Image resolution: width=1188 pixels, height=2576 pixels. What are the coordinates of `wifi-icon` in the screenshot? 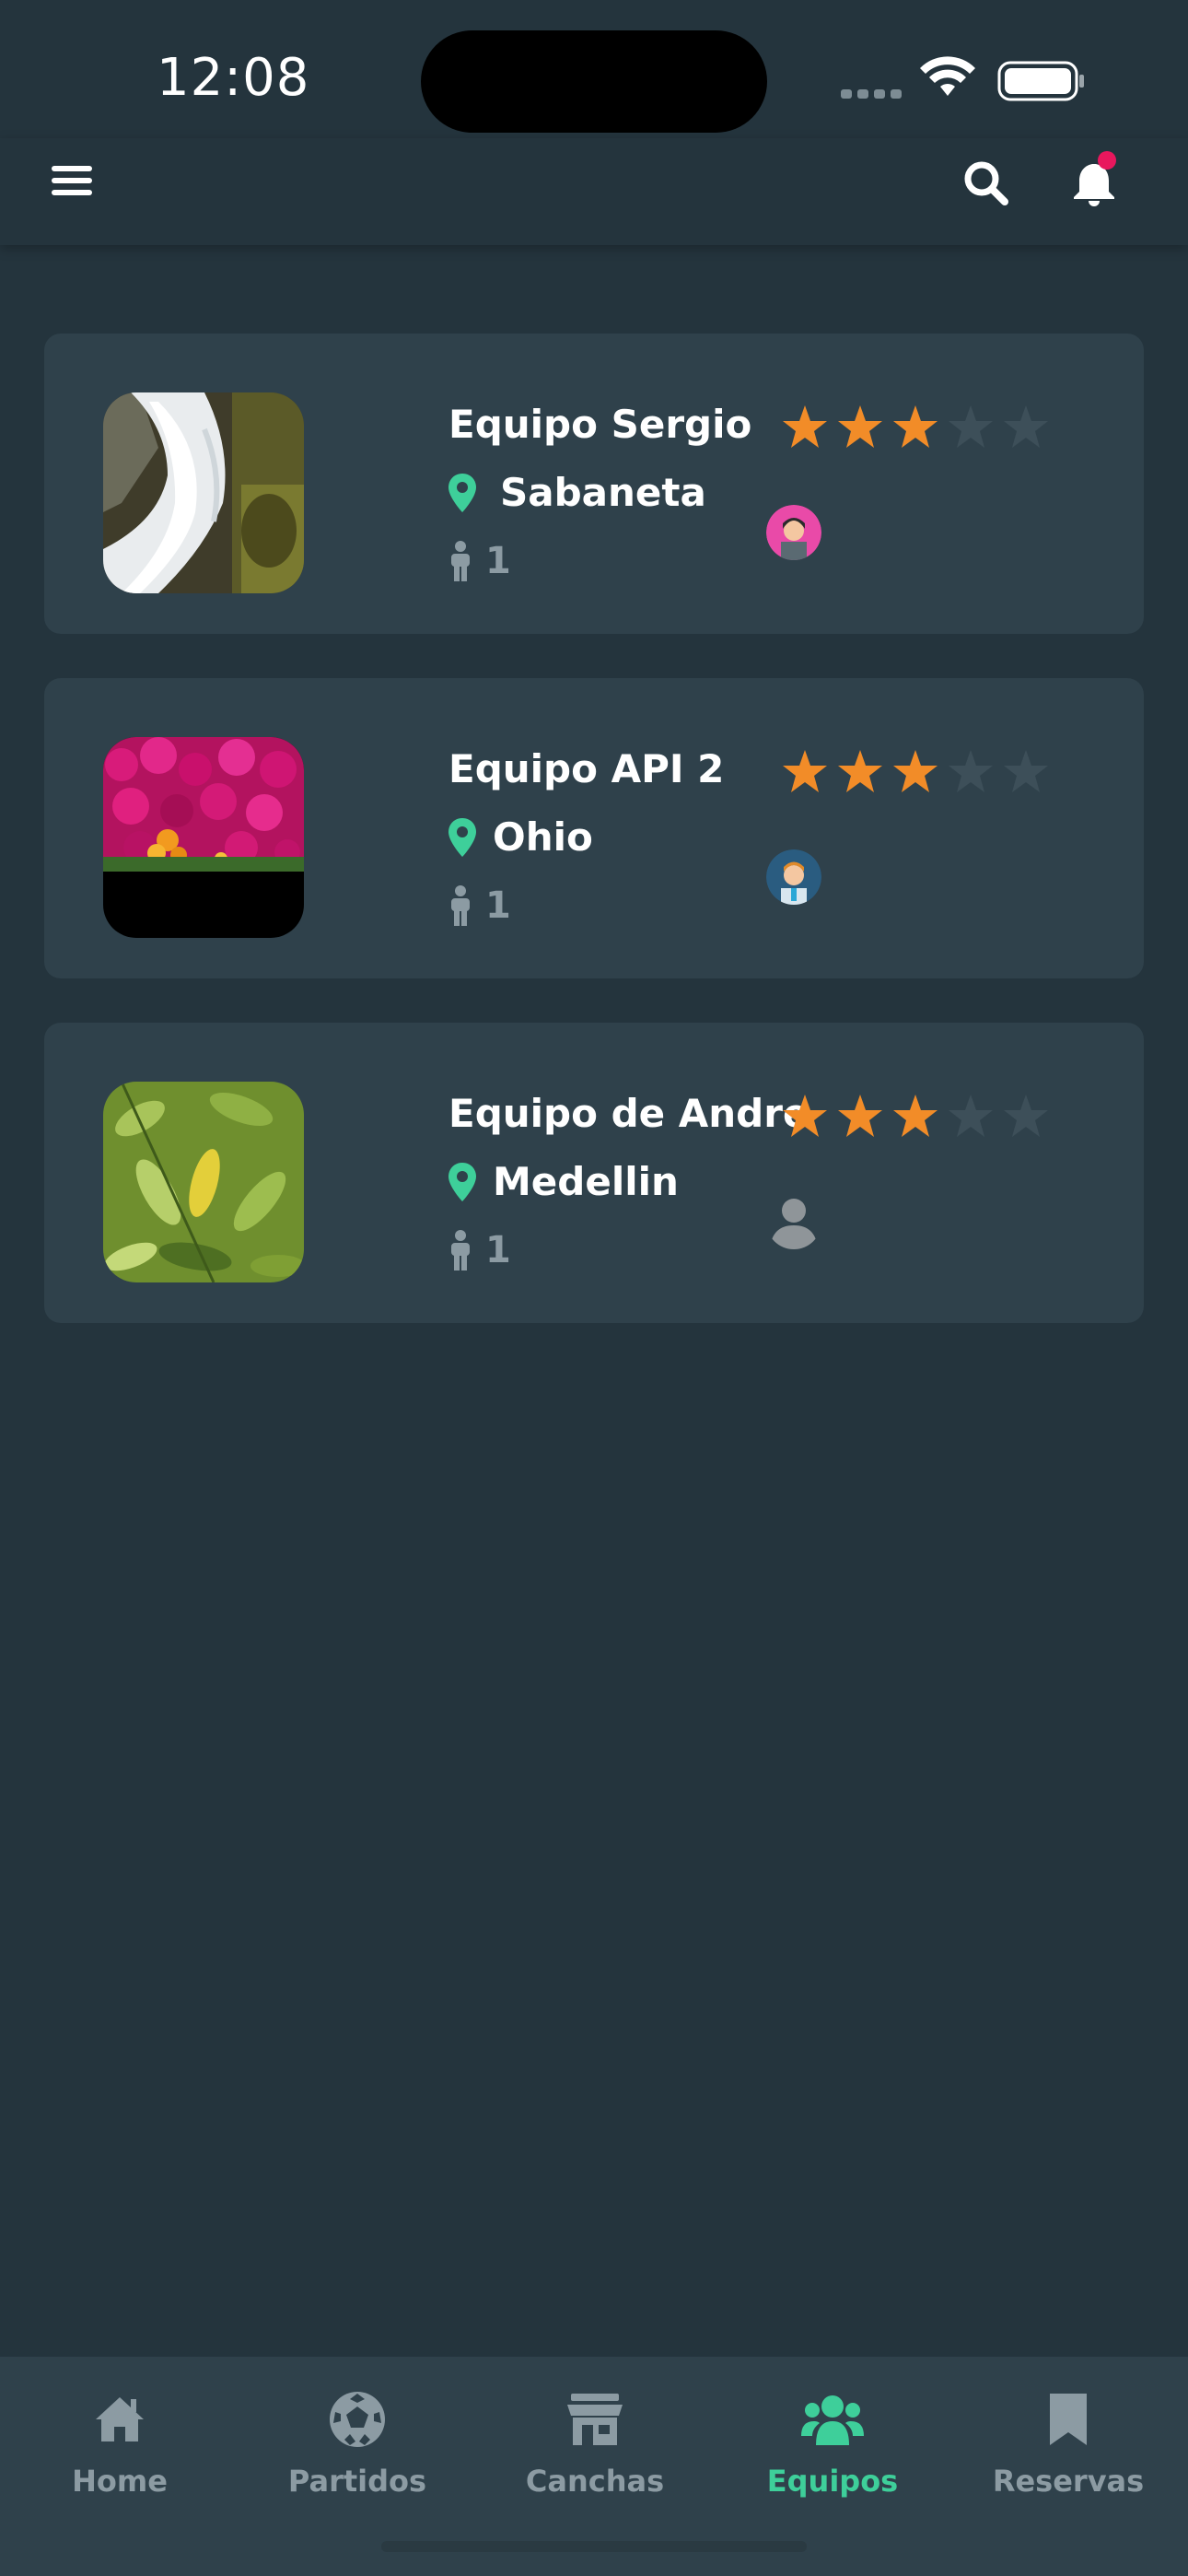 It's located at (948, 76).